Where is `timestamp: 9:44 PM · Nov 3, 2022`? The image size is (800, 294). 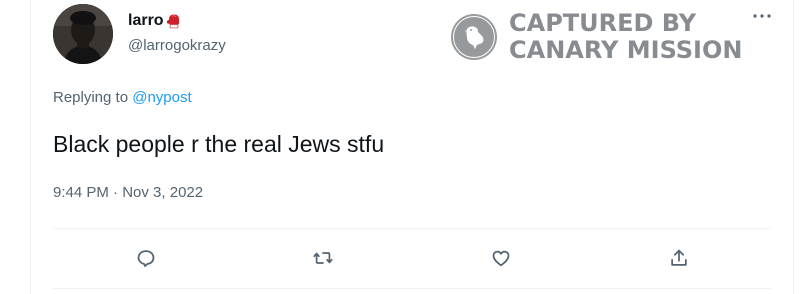
timestamp: 9:44 PM · Nov 3, 2022 is located at coordinates (128, 193).